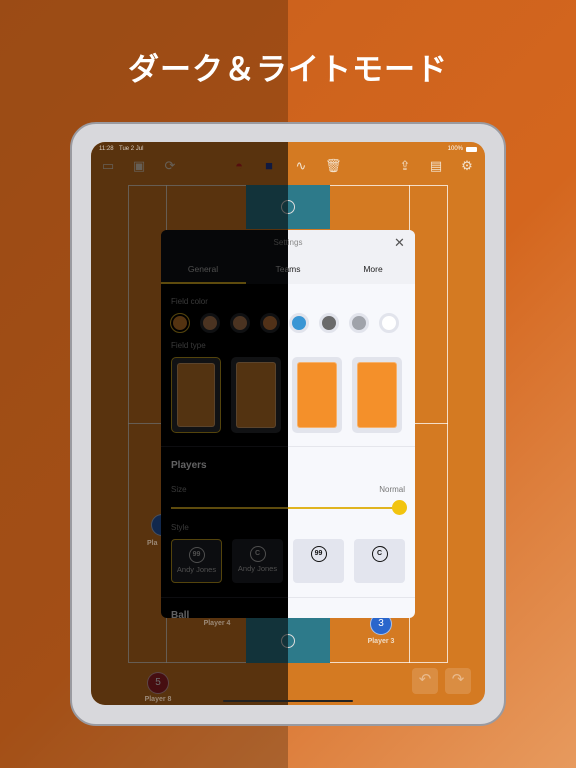 This screenshot has width=576, height=768. I want to click on close-icon: ✕, so click(399, 243).